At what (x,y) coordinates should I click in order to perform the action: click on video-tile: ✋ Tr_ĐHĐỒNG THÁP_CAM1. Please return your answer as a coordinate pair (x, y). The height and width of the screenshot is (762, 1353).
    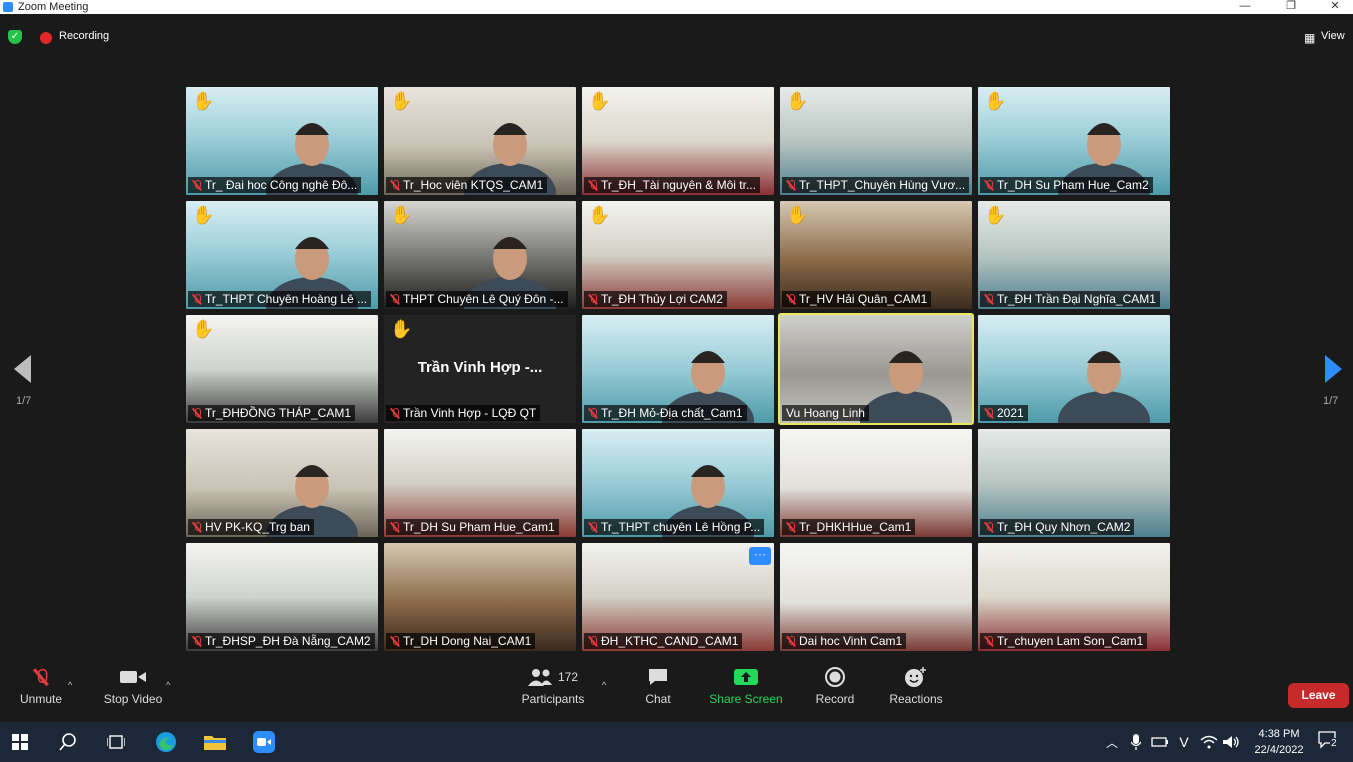
    Looking at the image, I should click on (282, 369).